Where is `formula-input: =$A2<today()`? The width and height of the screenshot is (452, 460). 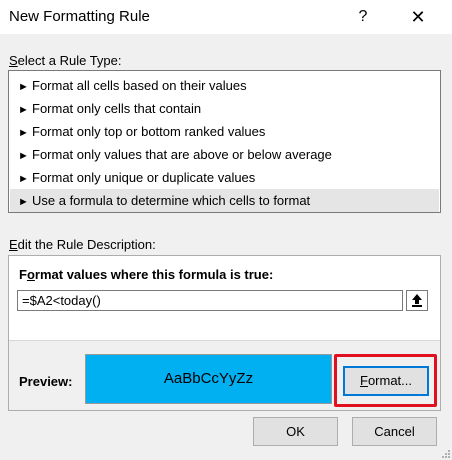 formula-input: =$A2<today() is located at coordinates (210, 300).